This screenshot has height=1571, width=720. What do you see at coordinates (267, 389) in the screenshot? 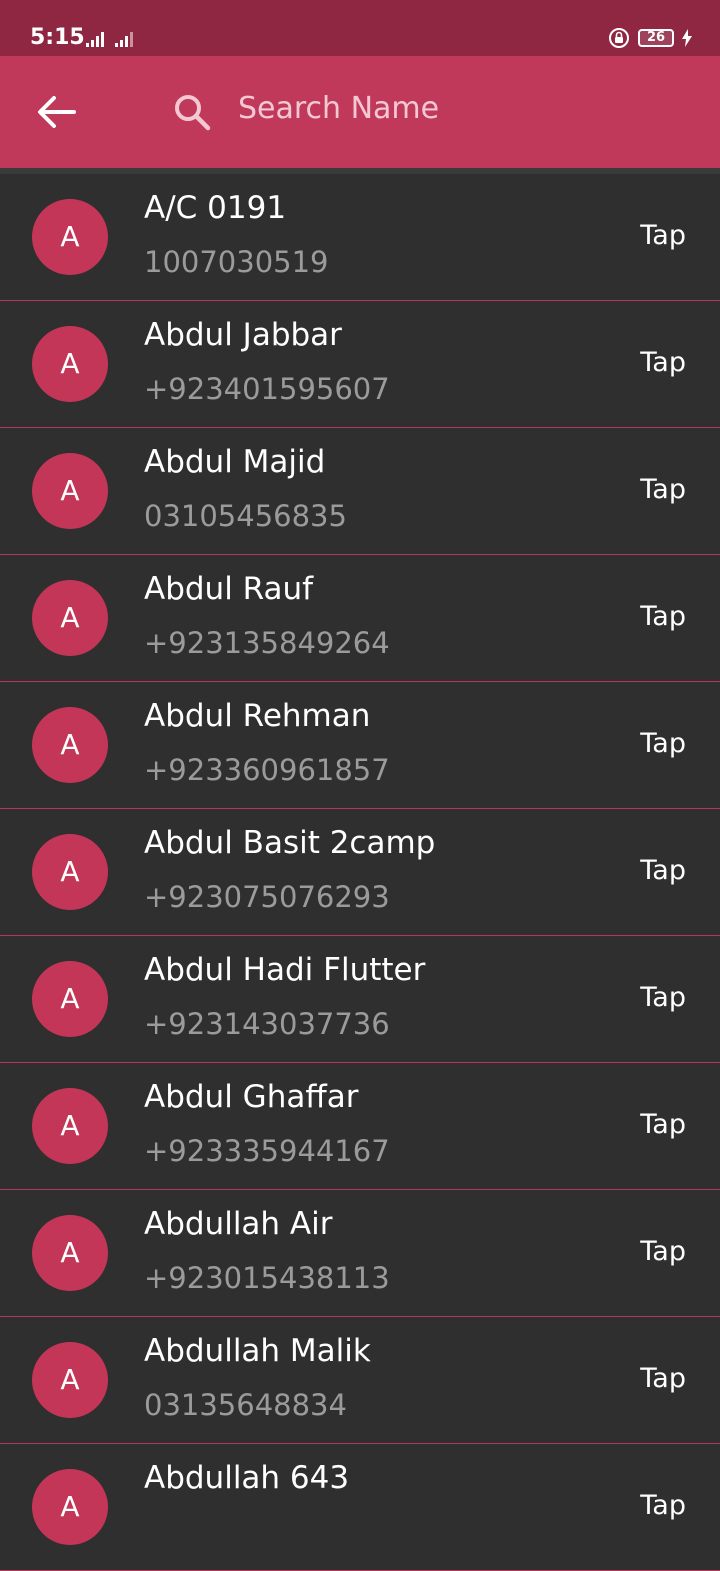
I see `contact-phone: +923401595607` at bounding box center [267, 389].